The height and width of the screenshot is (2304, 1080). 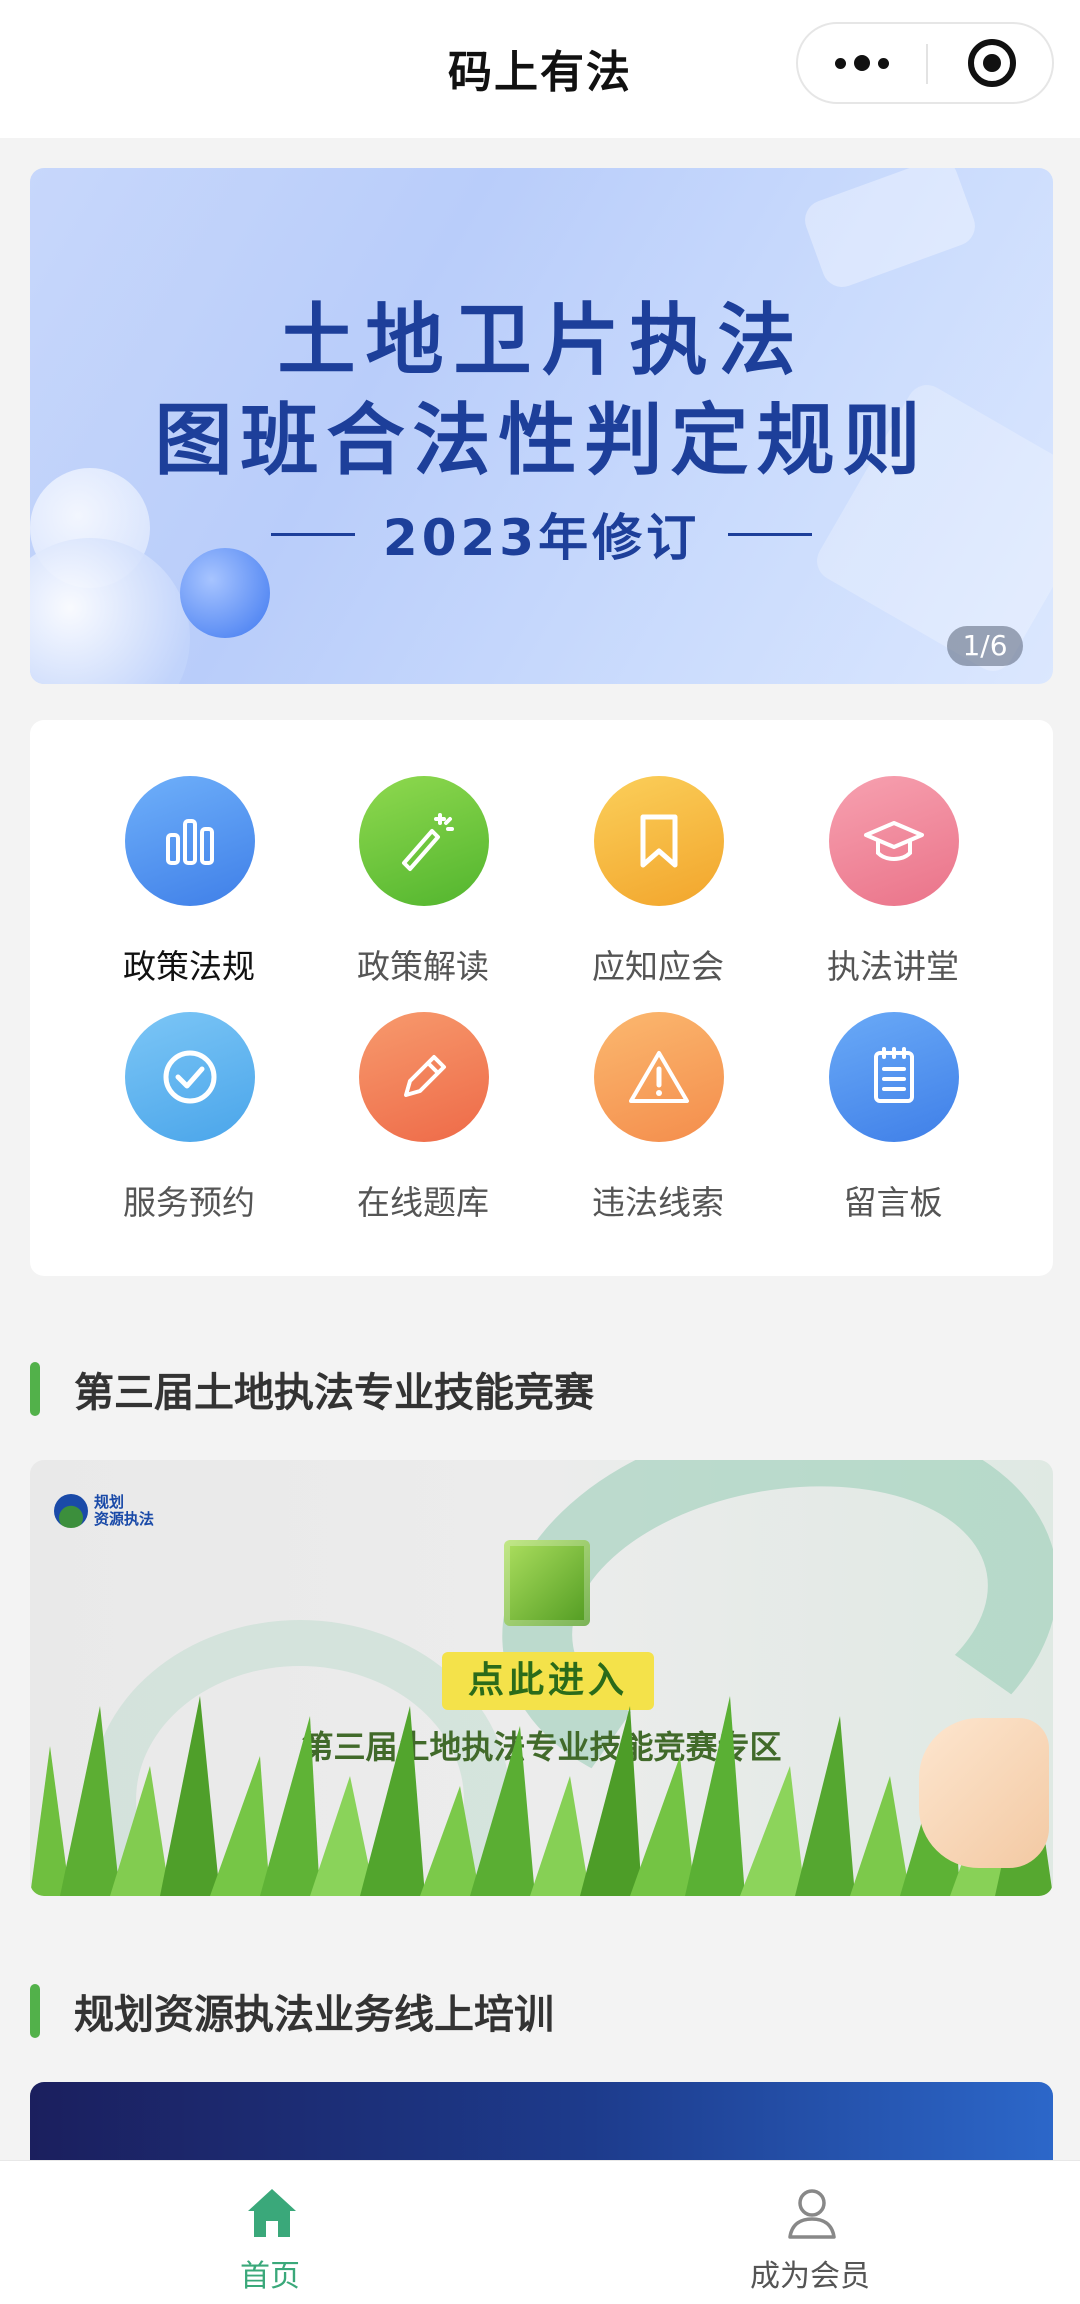 I want to click on logo-mark-icon, so click(x=71, y=1511).